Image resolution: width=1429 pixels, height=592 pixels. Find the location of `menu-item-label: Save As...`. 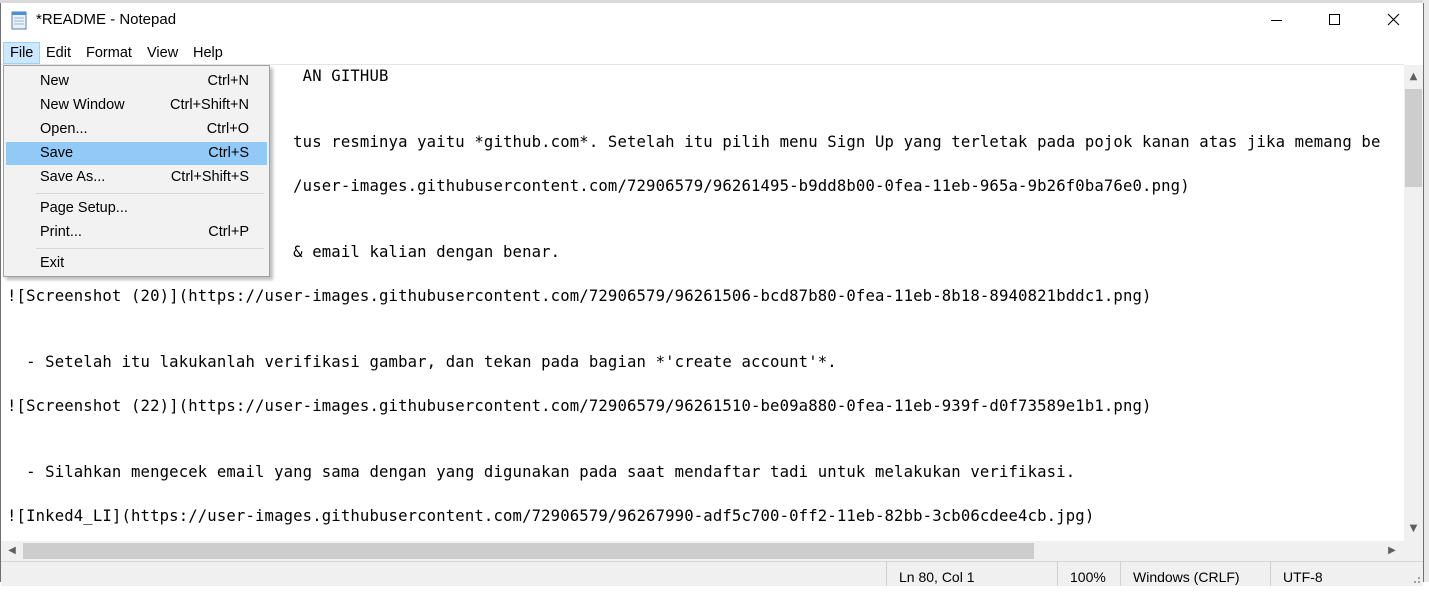

menu-item-label: Save As... is located at coordinates (73, 177).